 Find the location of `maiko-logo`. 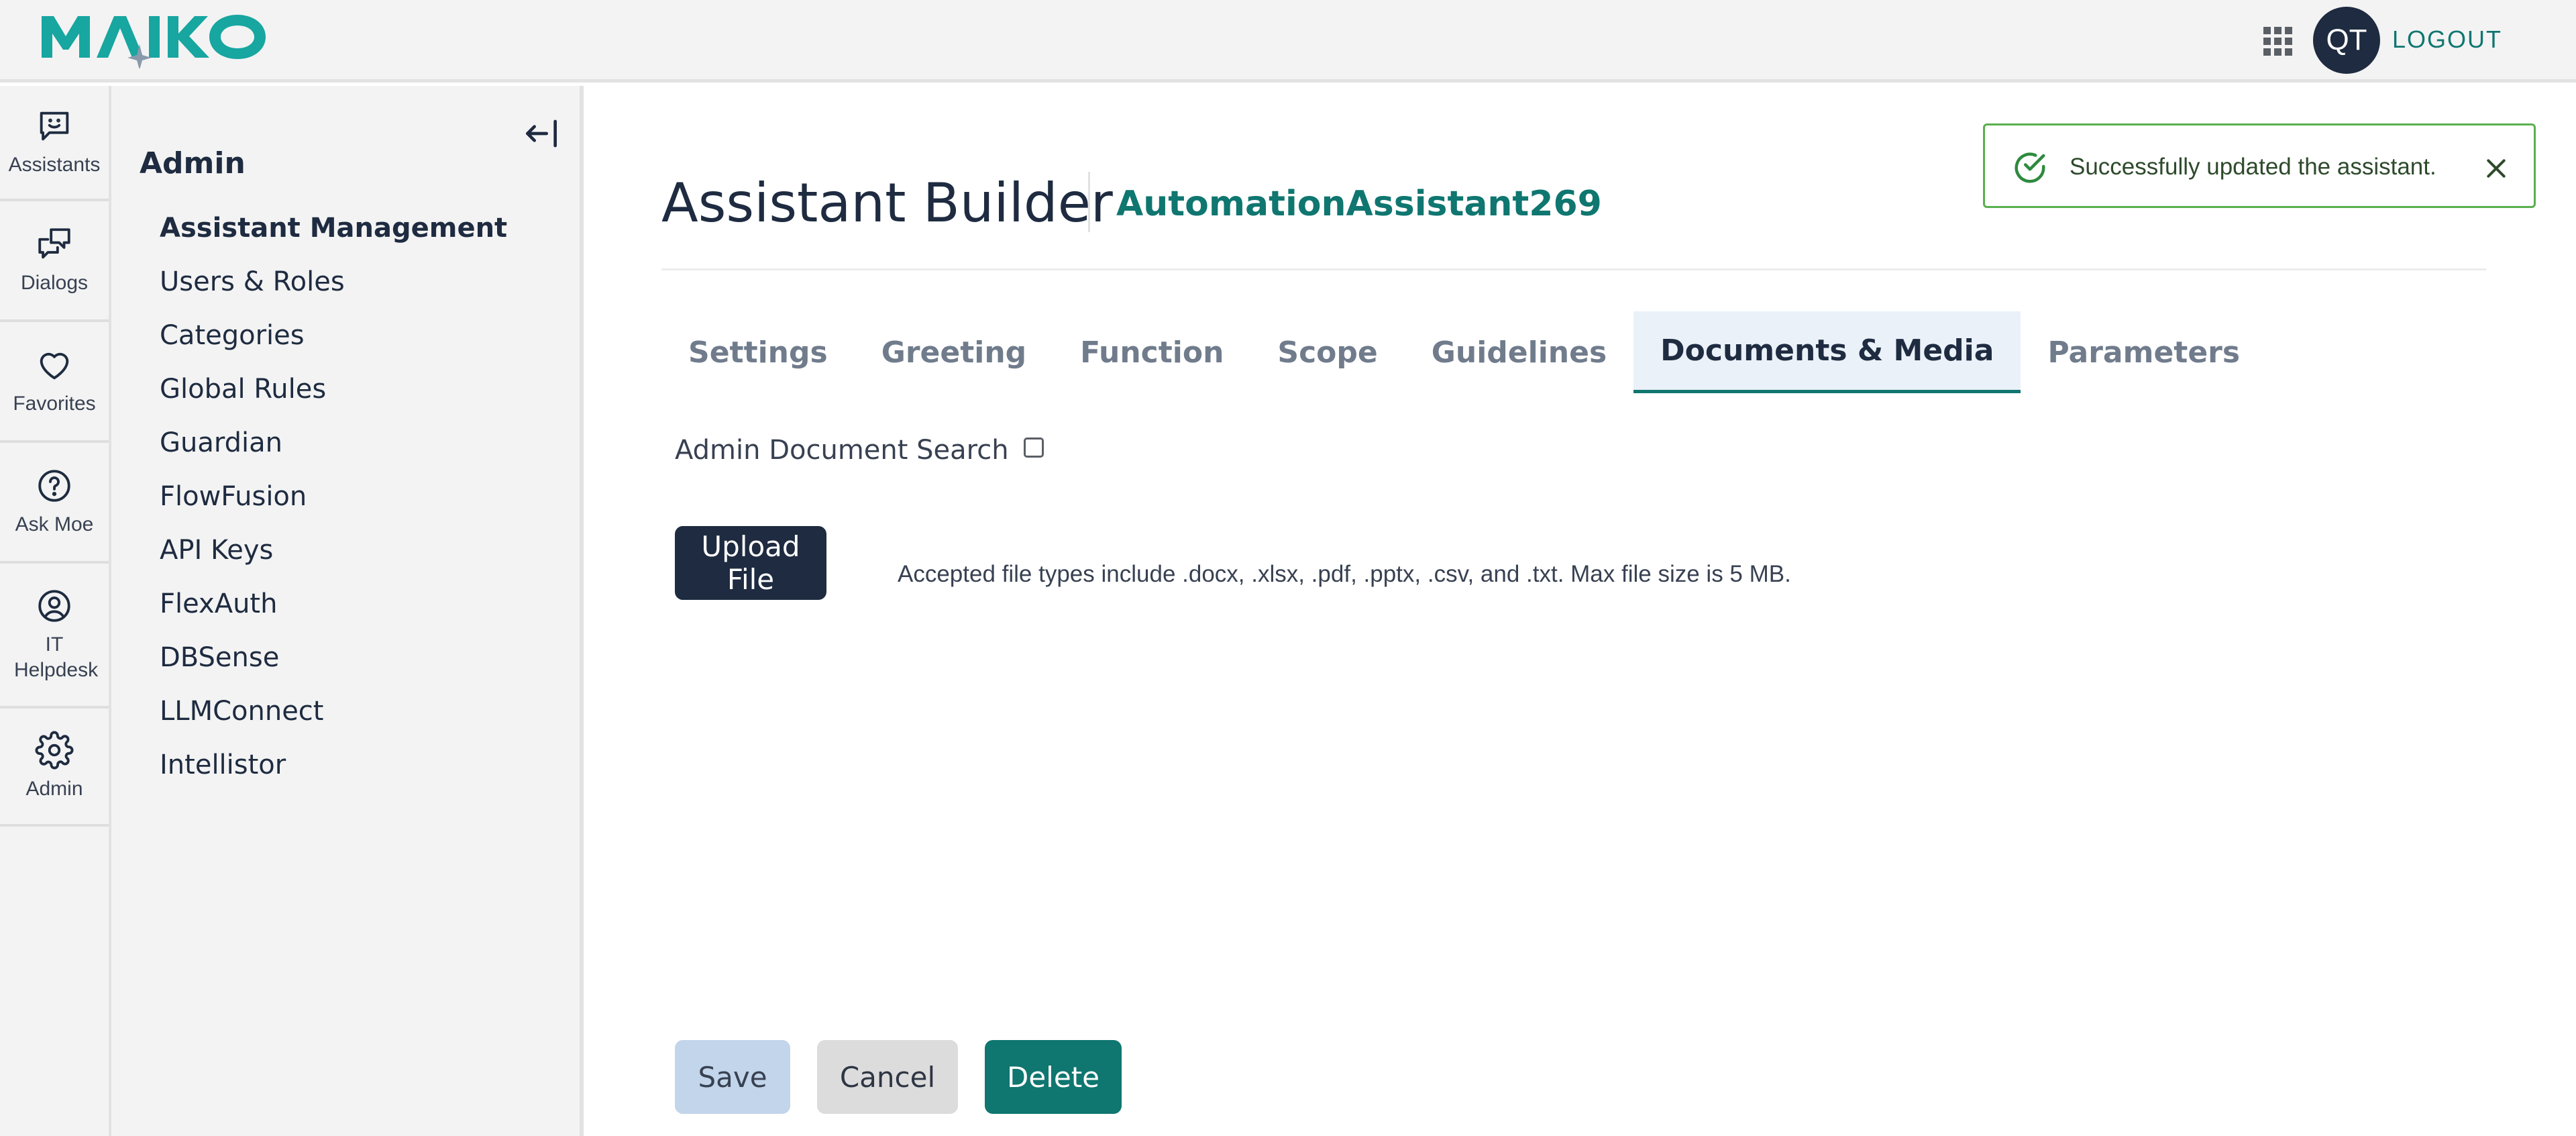

maiko-logo is located at coordinates (166, 38).